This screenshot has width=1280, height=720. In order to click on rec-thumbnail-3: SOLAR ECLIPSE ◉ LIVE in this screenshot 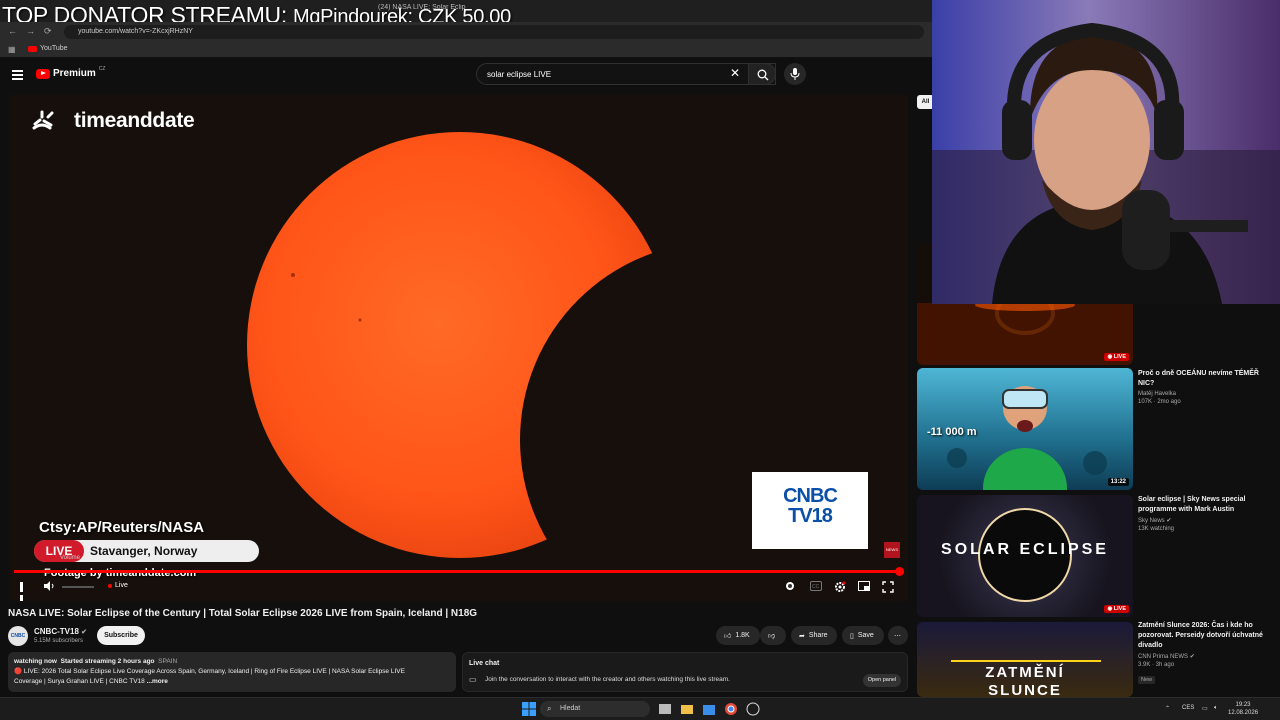, I will do `click(1025, 556)`.